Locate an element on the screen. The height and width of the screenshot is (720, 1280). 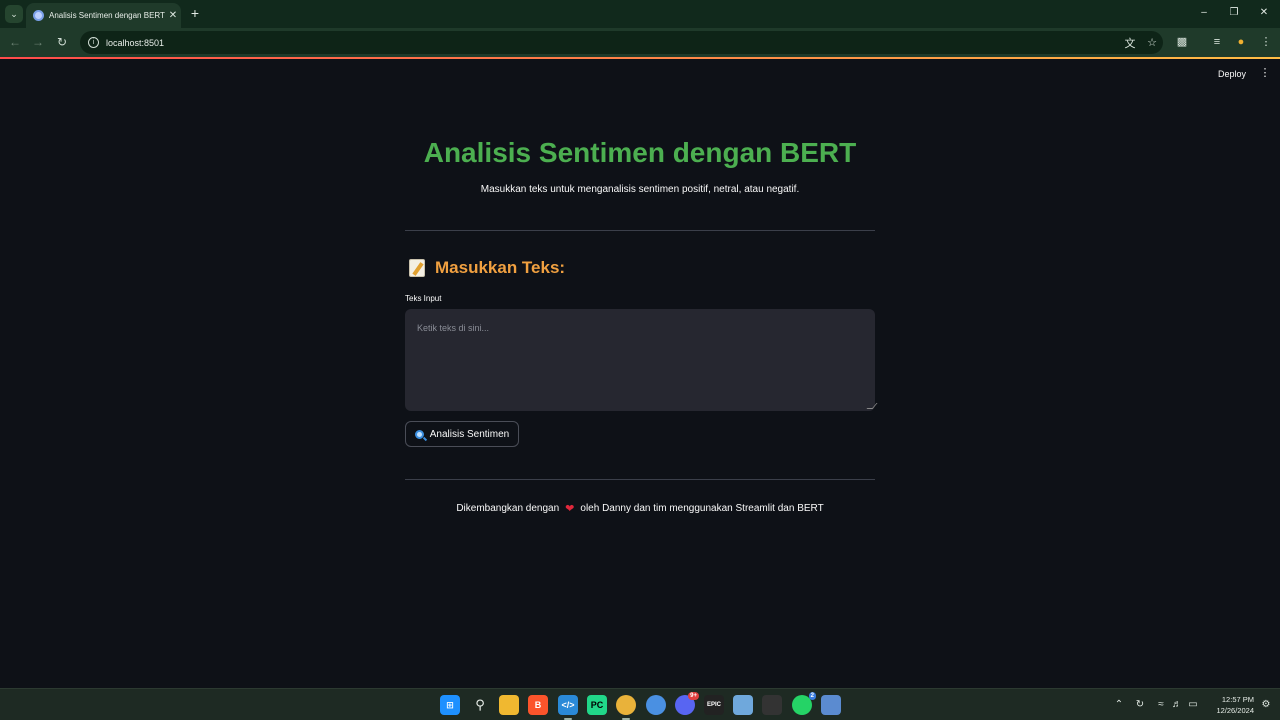
chrome-icon is located at coordinates (626, 707).